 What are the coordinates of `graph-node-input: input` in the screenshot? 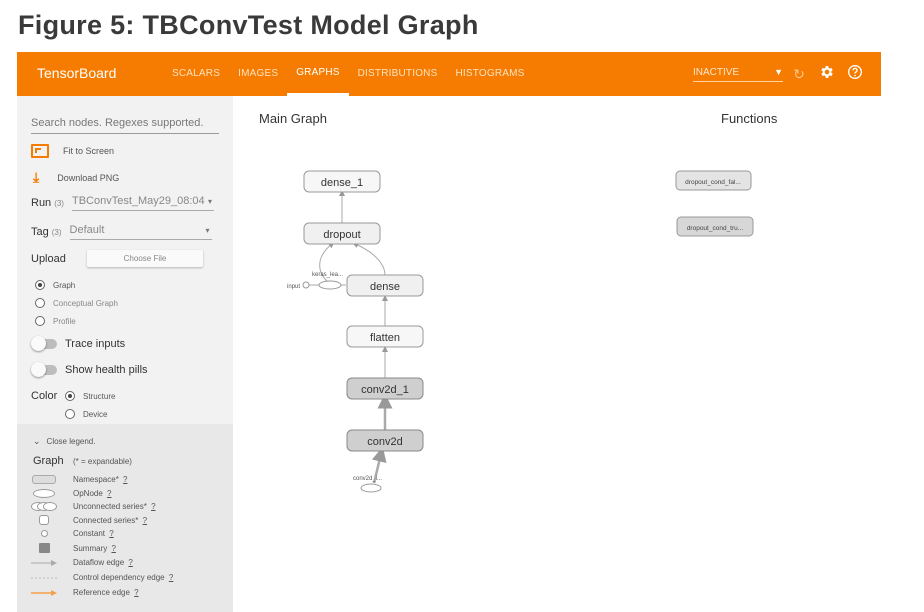 It's located at (298, 285).